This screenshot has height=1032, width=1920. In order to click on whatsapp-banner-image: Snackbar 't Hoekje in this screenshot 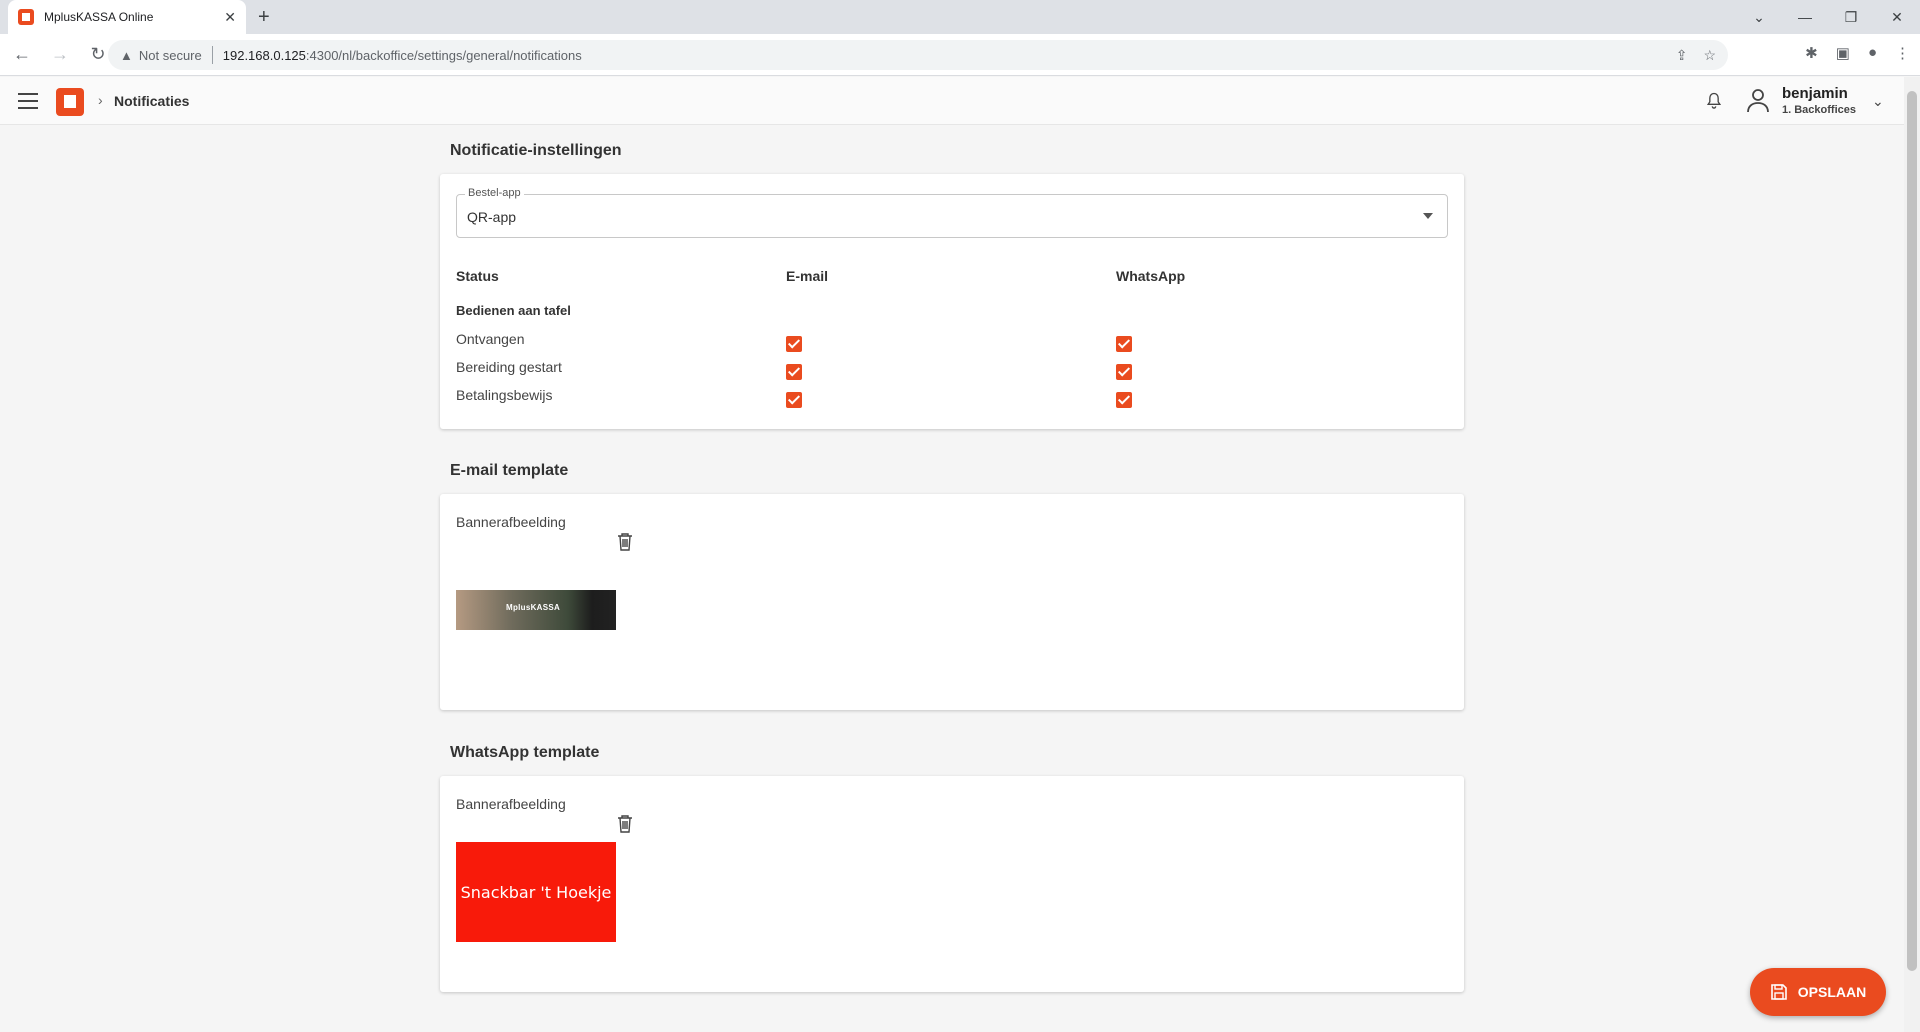, I will do `click(536, 892)`.